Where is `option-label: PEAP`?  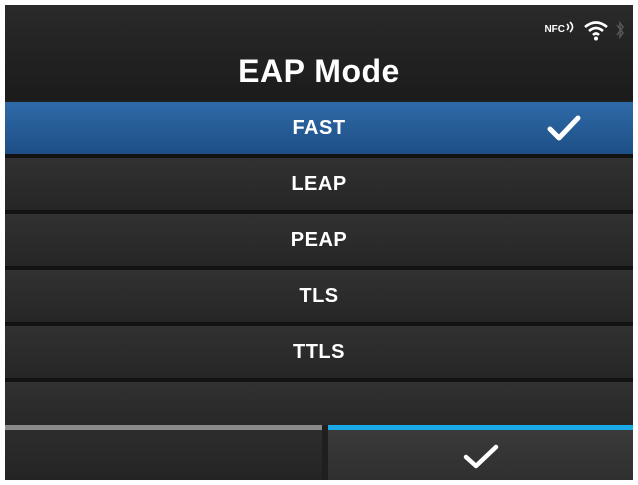 option-label: PEAP is located at coordinates (319, 239).